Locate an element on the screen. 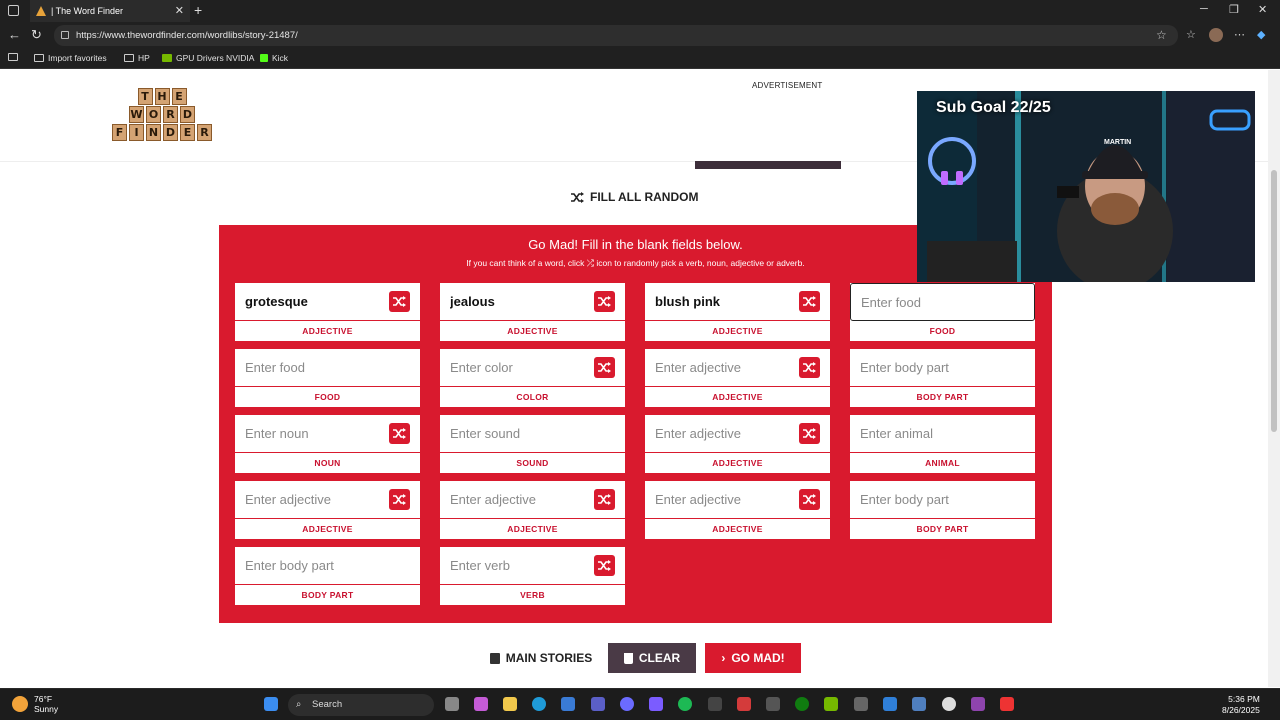  minimize-icon: ─ is located at coordinates (1204, 9).